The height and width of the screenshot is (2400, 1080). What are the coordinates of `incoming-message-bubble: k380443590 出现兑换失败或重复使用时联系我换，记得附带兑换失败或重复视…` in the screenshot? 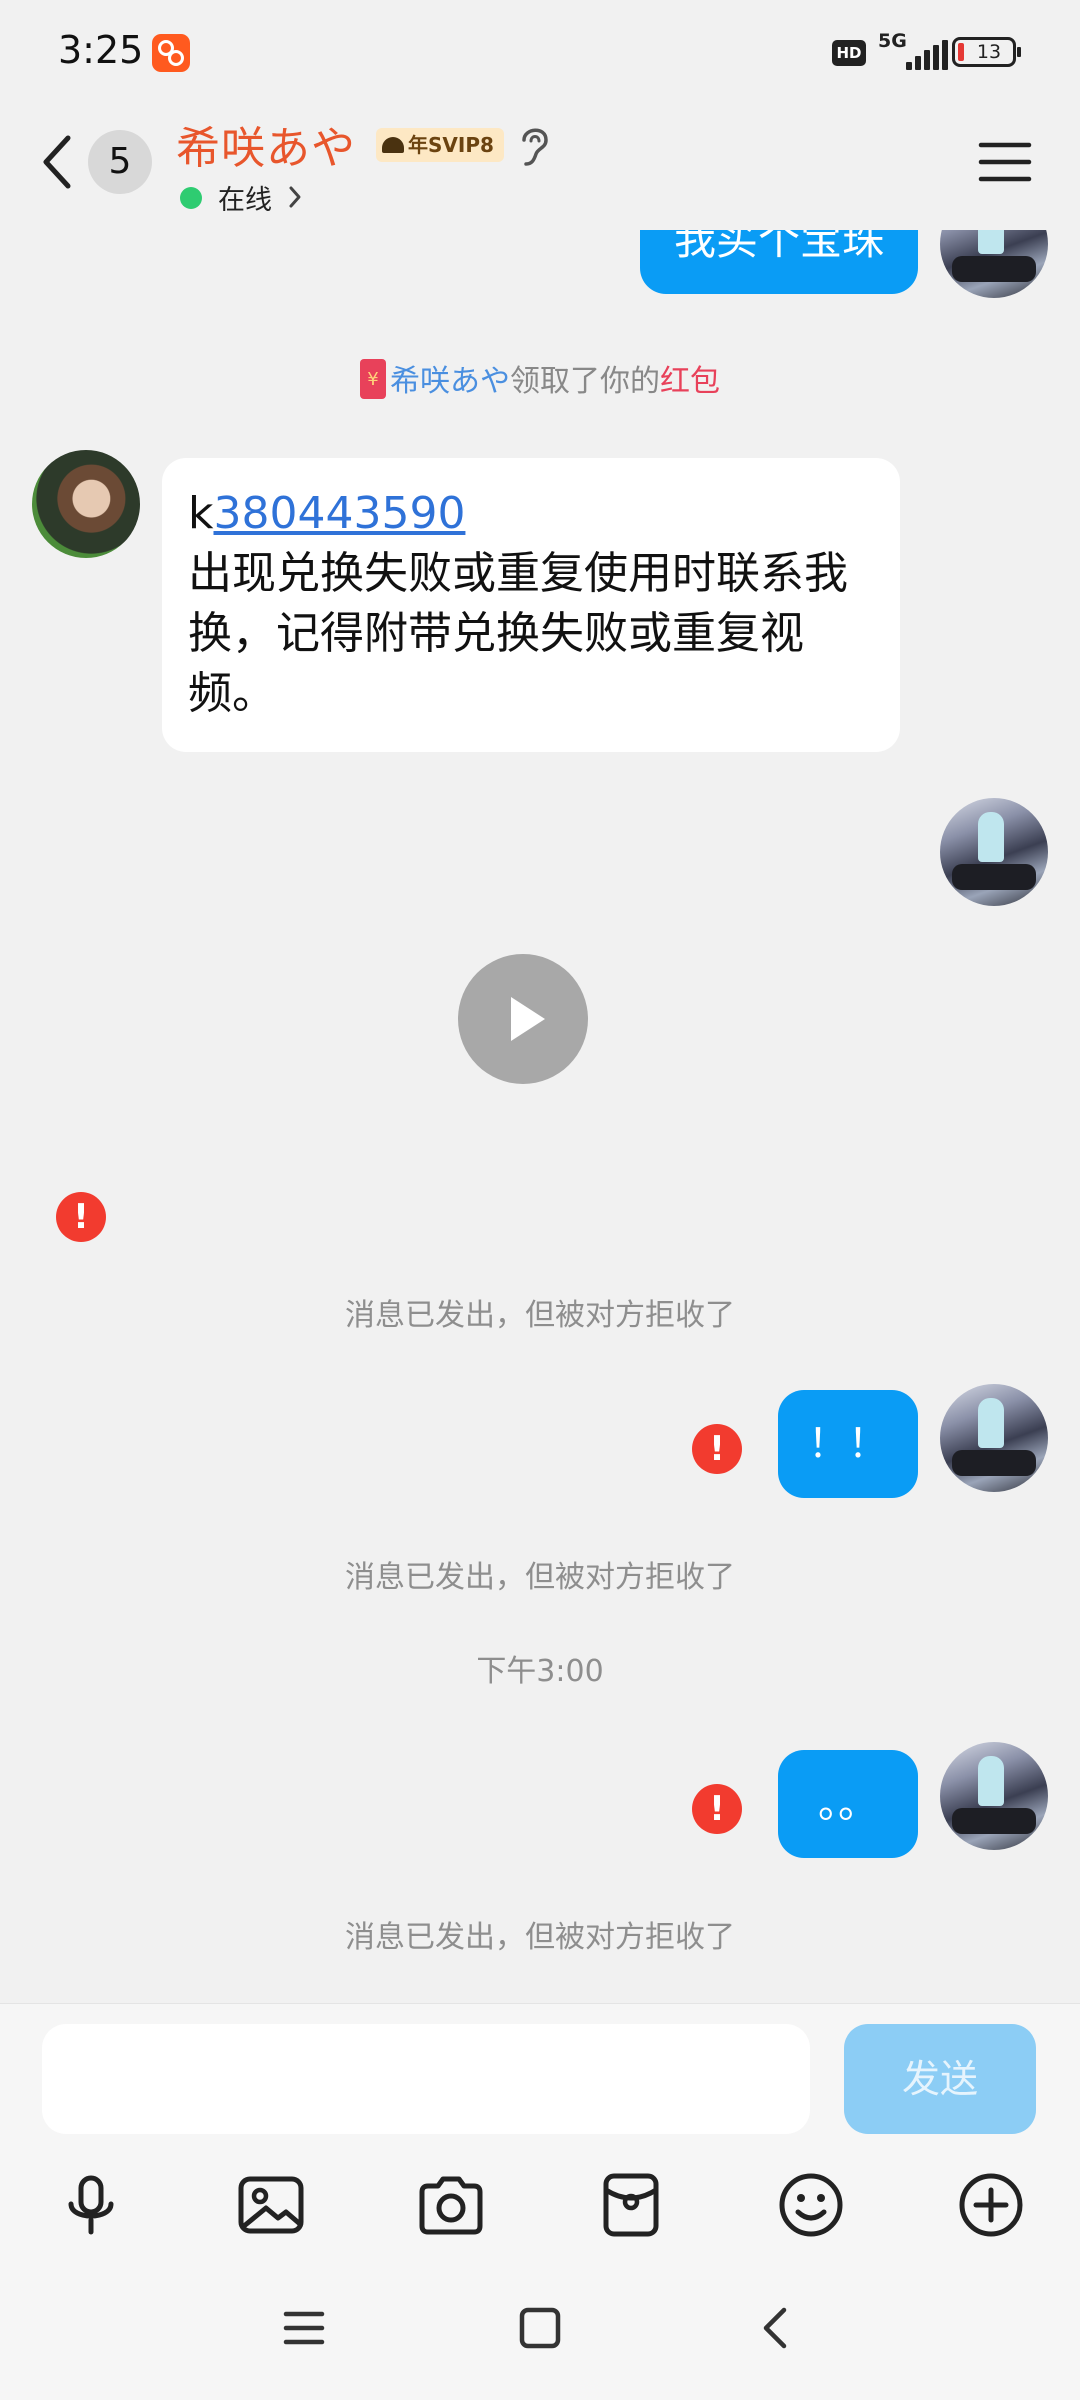 It's located at (531, 605).